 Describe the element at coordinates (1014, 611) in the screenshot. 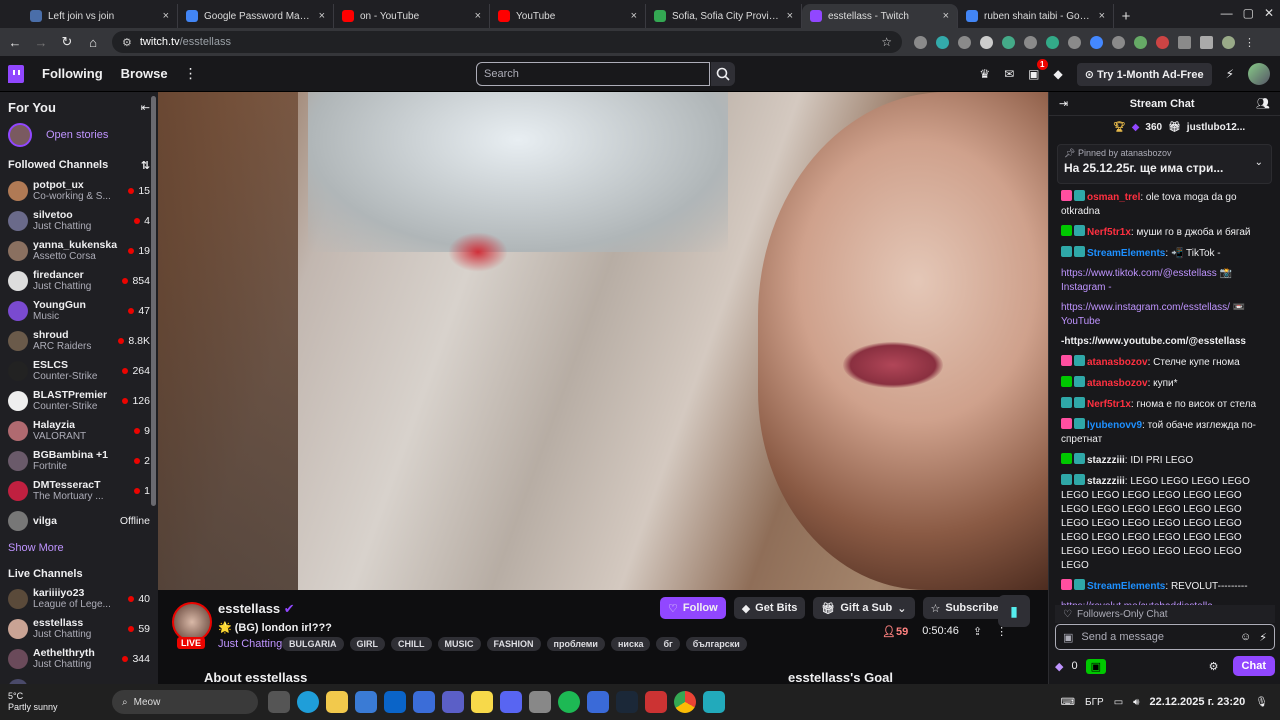

I see `channel-points-icon: ▮` at that location.